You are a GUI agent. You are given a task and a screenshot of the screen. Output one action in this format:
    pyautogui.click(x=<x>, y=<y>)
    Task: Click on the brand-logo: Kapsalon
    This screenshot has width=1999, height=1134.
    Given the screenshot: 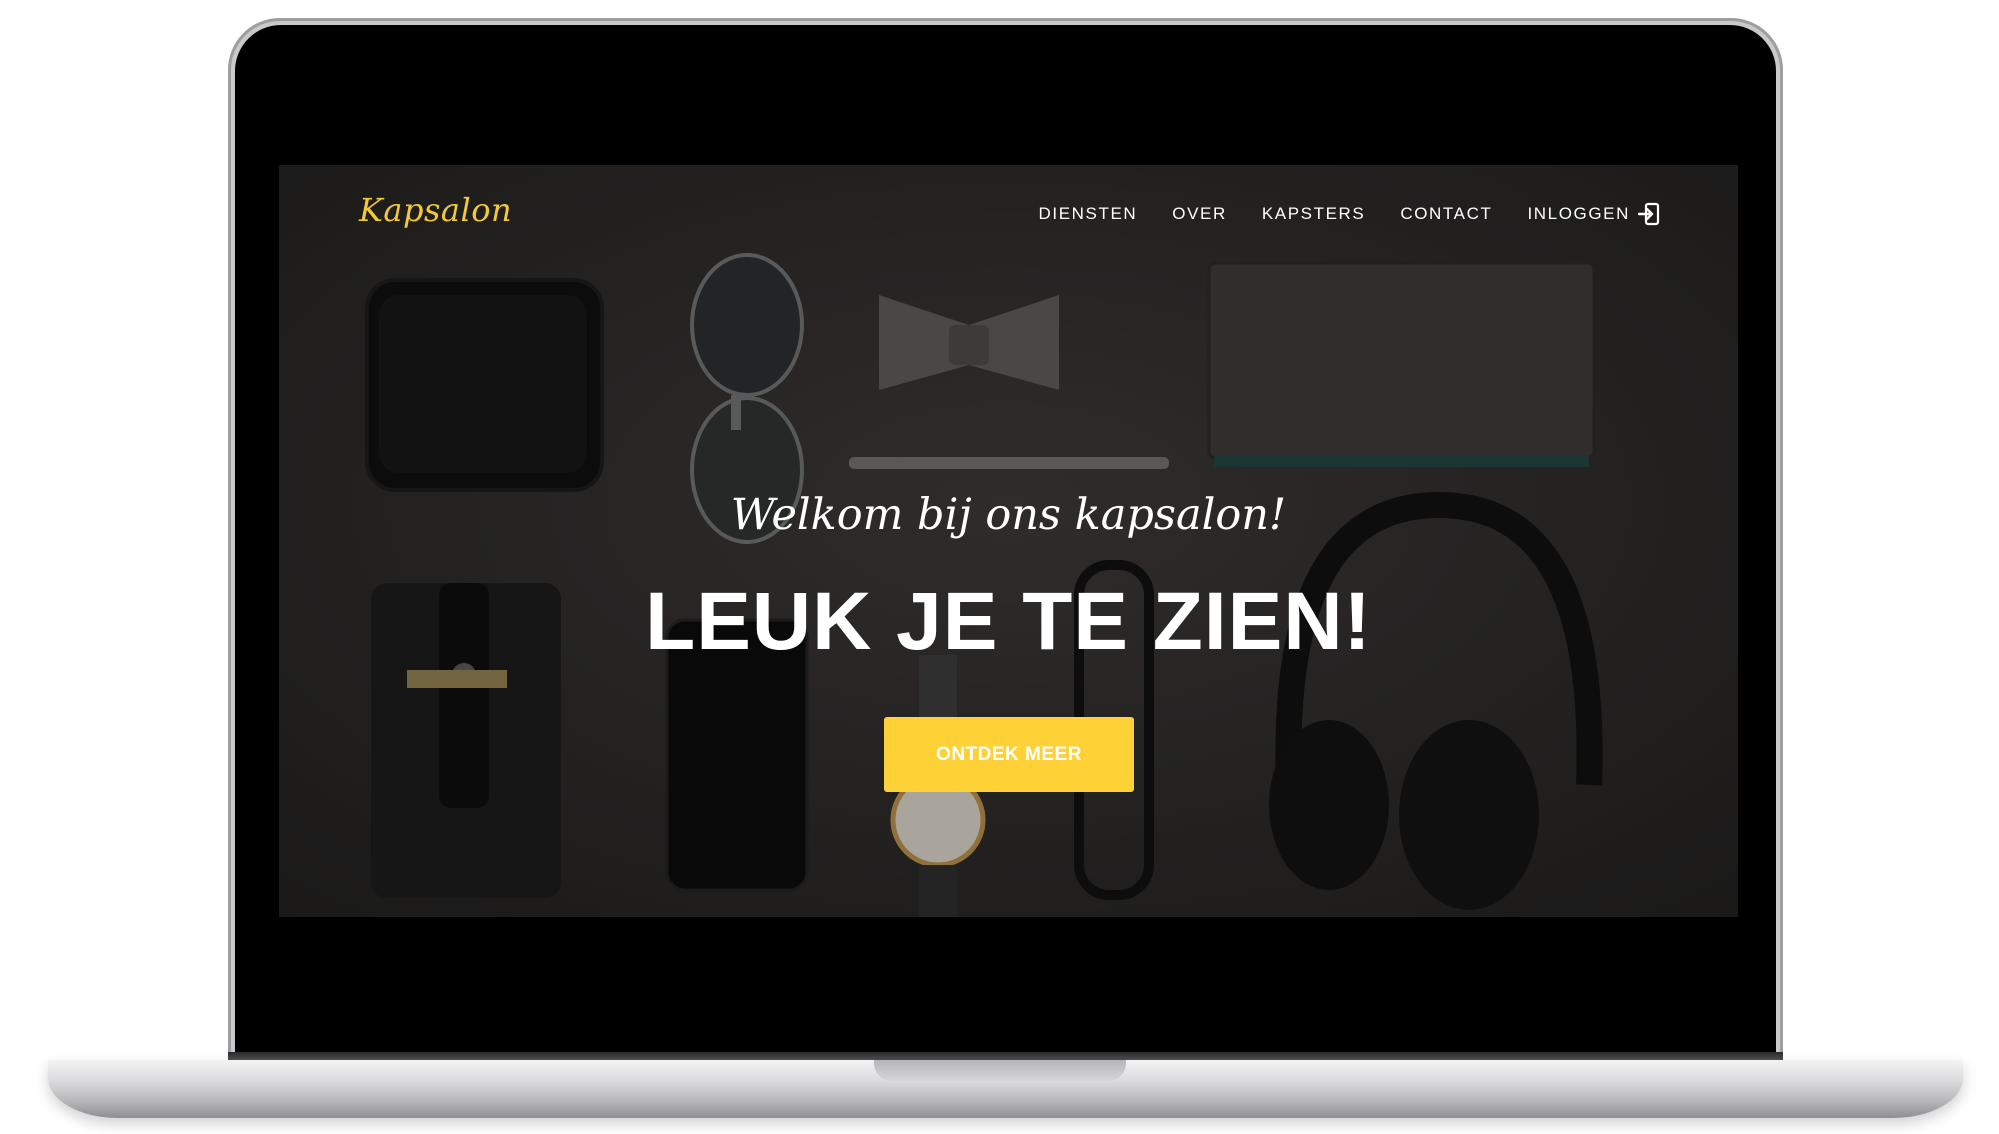 What is the action you would take?
    pyautogui.click(x=435, y=210)
    